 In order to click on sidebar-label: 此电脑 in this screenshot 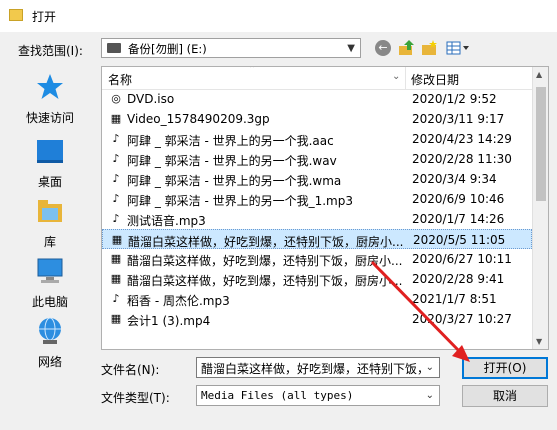, I will do `click(49, 302)`.